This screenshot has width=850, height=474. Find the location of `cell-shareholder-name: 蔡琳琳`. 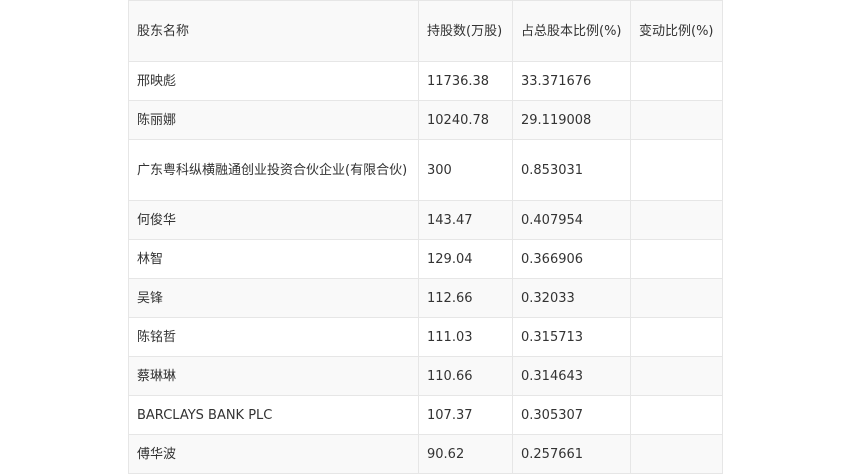

cell-shareholder-name: 蔡琳琳 is located at coordinates (273, 376).